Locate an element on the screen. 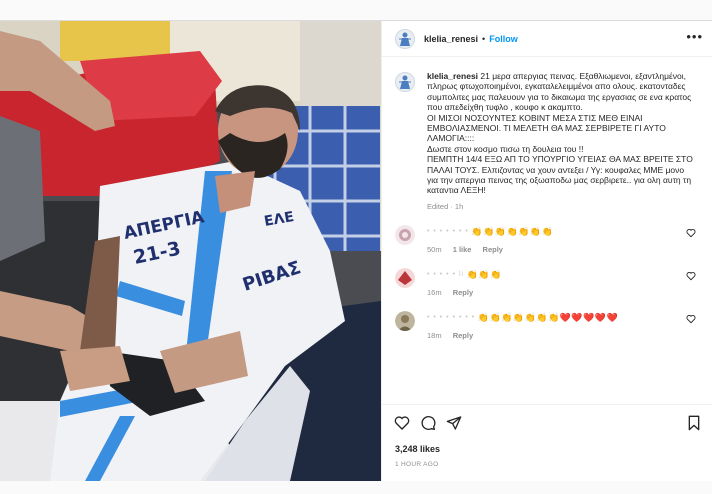 Image resolution: width=712 pixels, height=494 pixels. caption-meta: Edited · 1h is located at coordinates (445, 206).